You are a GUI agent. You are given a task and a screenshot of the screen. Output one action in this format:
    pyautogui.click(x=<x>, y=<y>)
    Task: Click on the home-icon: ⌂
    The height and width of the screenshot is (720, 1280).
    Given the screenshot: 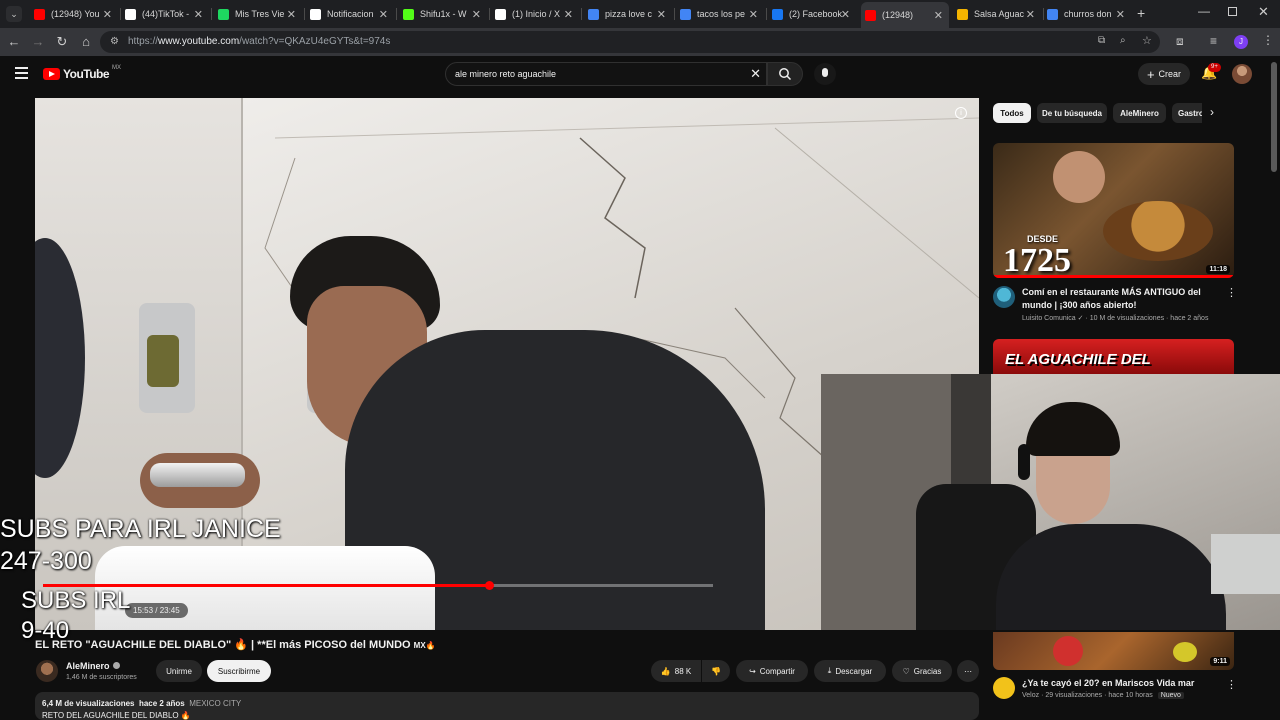 What is the action you would take?
    pyautogui.click(x=86, y=42)
    